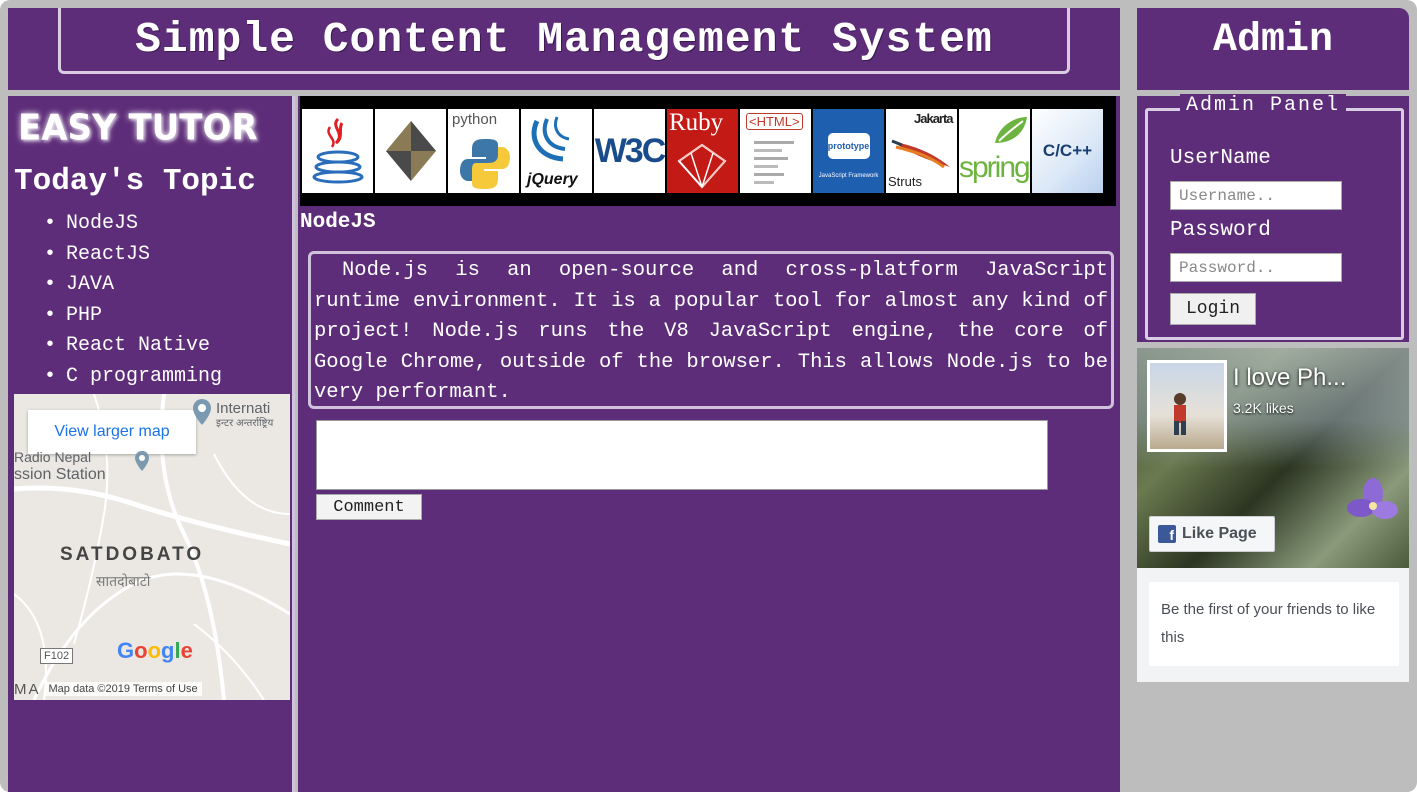 This screenshot has height=792, width=1417. What do you see at coordinates (702, 151) in the screenshot?
I see `ruby-logo: Ruby` at bounding box center [702, 151].